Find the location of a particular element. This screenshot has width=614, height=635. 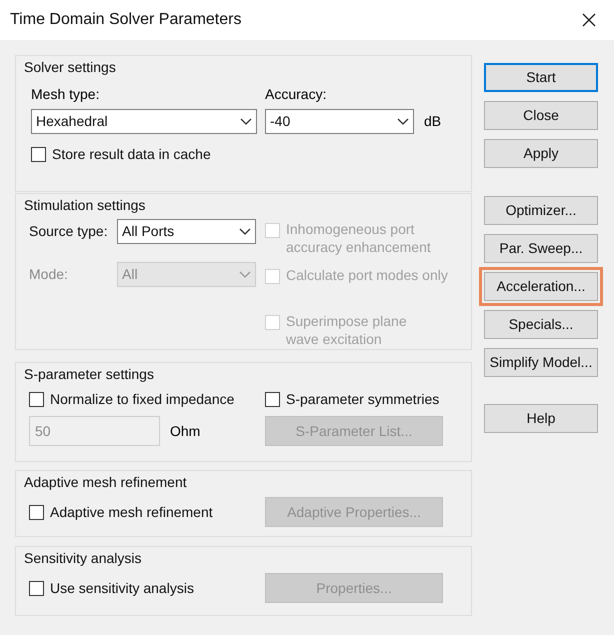

checkbox-label: Use sensitivity analysis is located at coordinates (122, 588).